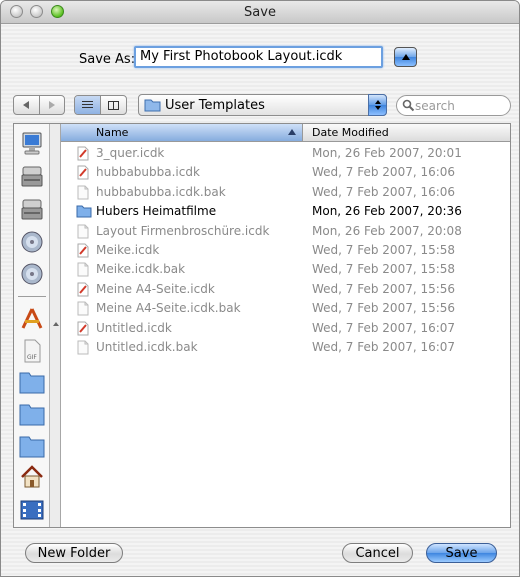  Describe the element at coordinates (147, 347) in the screenshot. I see `file-name: Untitled.icdk.bak` at that location.